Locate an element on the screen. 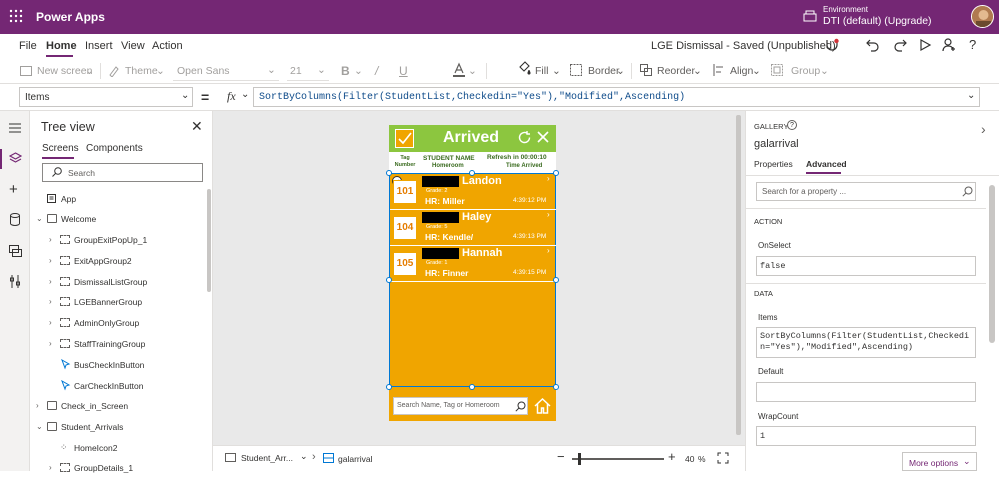 This screenshot has height=478, width=999. tab-screens: Screens is located at coordinates (60, 148).